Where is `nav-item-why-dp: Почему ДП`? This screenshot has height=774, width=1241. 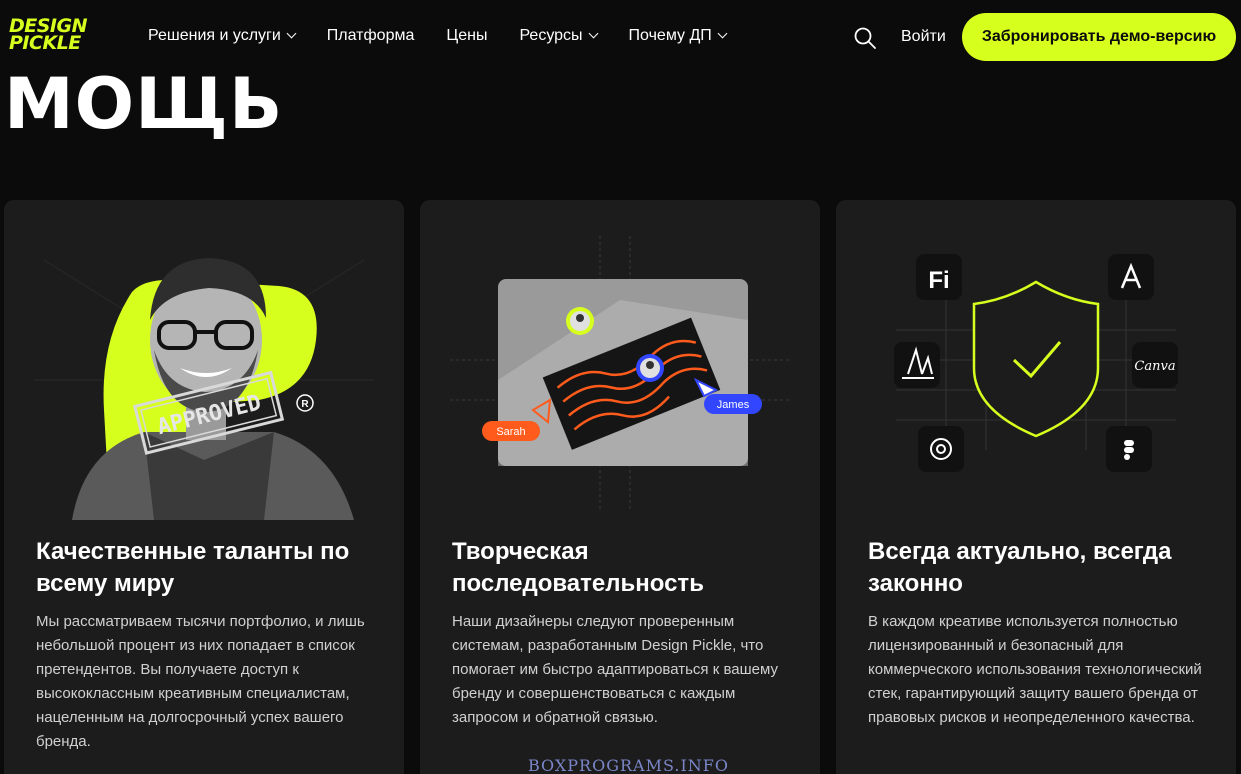 nav-item-why-dp: Почему ДП is located at coordinates (678, 36).